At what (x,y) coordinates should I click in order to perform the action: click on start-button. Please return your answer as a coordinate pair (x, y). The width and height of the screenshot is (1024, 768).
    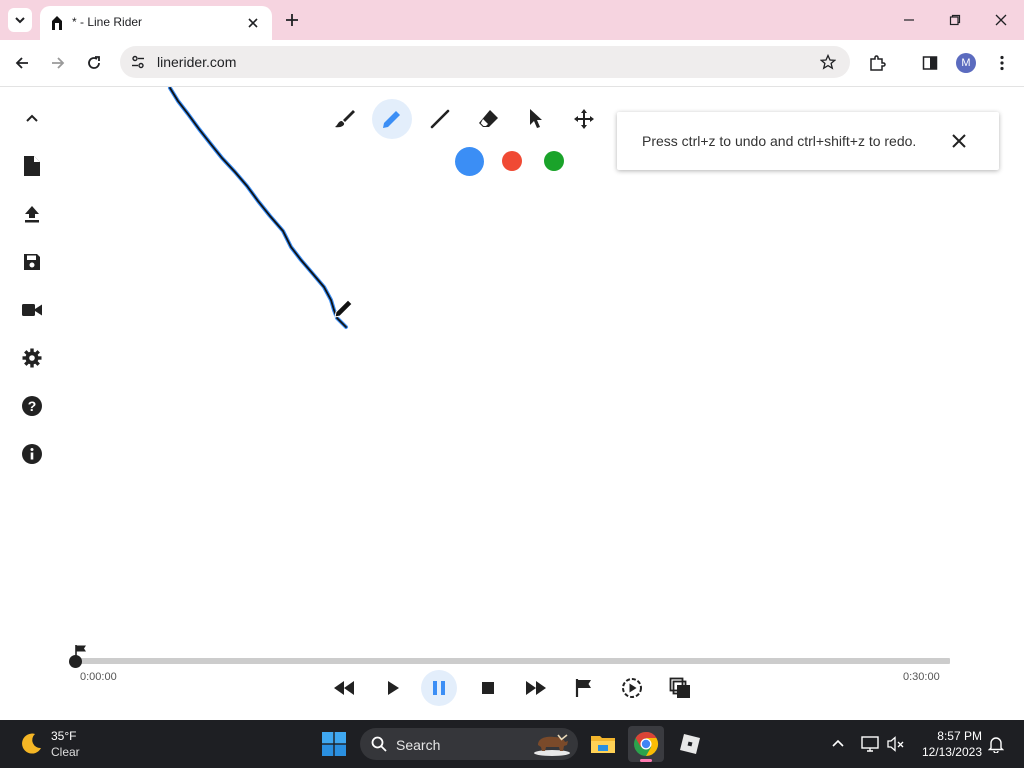
    Looking at the image, I should click on (334, 744).